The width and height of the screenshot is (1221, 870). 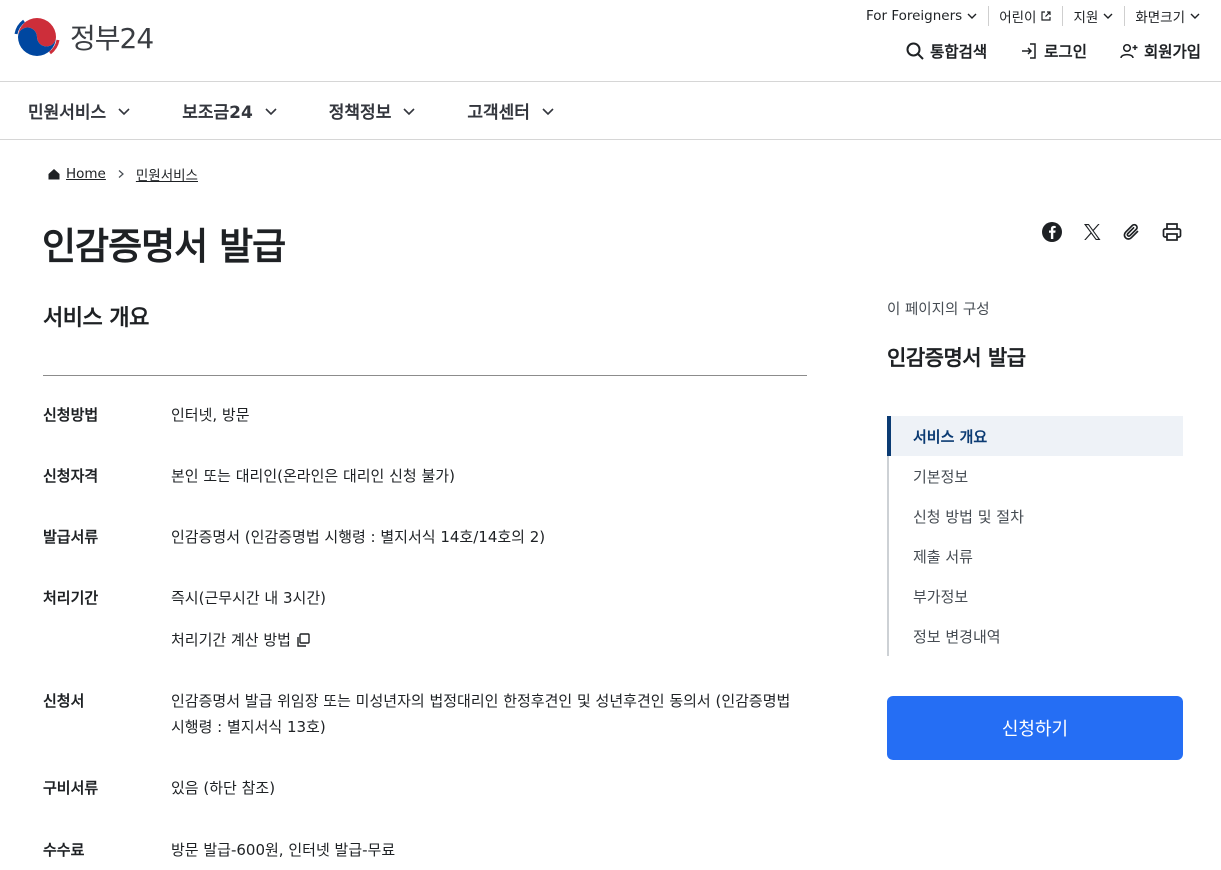 I want to click on login-label: 로그인, so click(x=1065, y=52).